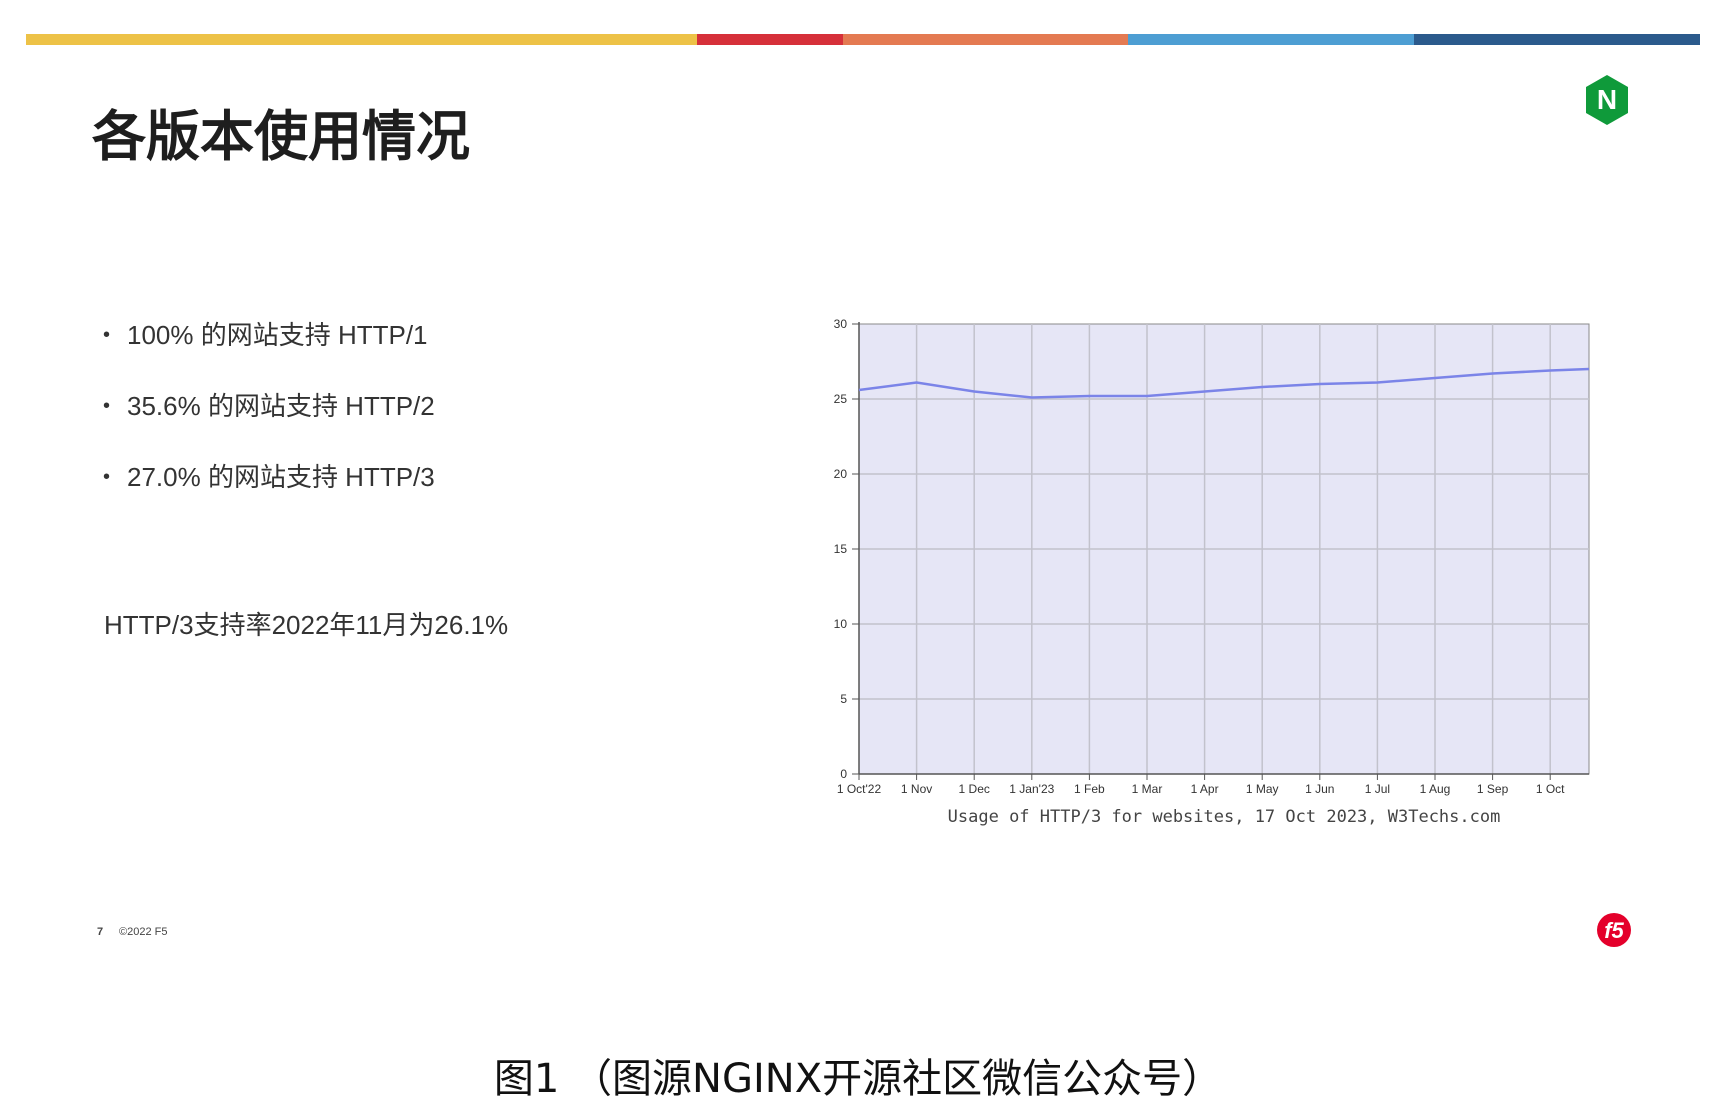  What do you see at coordinates (1262, 789) in the screenshot?
I see `x-tick-label: 1 May` at bounding box center [1262, 789].